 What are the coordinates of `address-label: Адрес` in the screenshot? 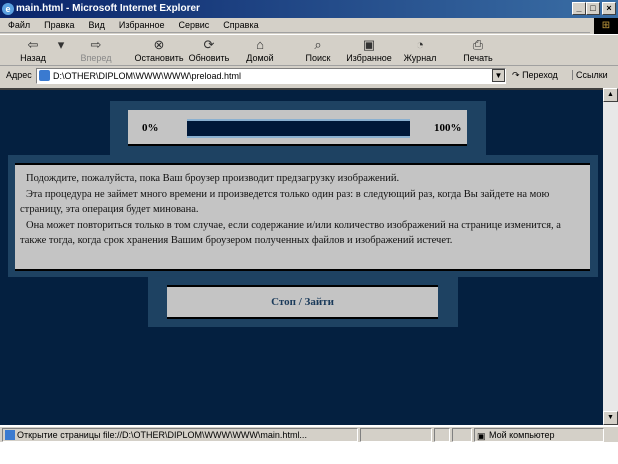 It's located at (19, 75).